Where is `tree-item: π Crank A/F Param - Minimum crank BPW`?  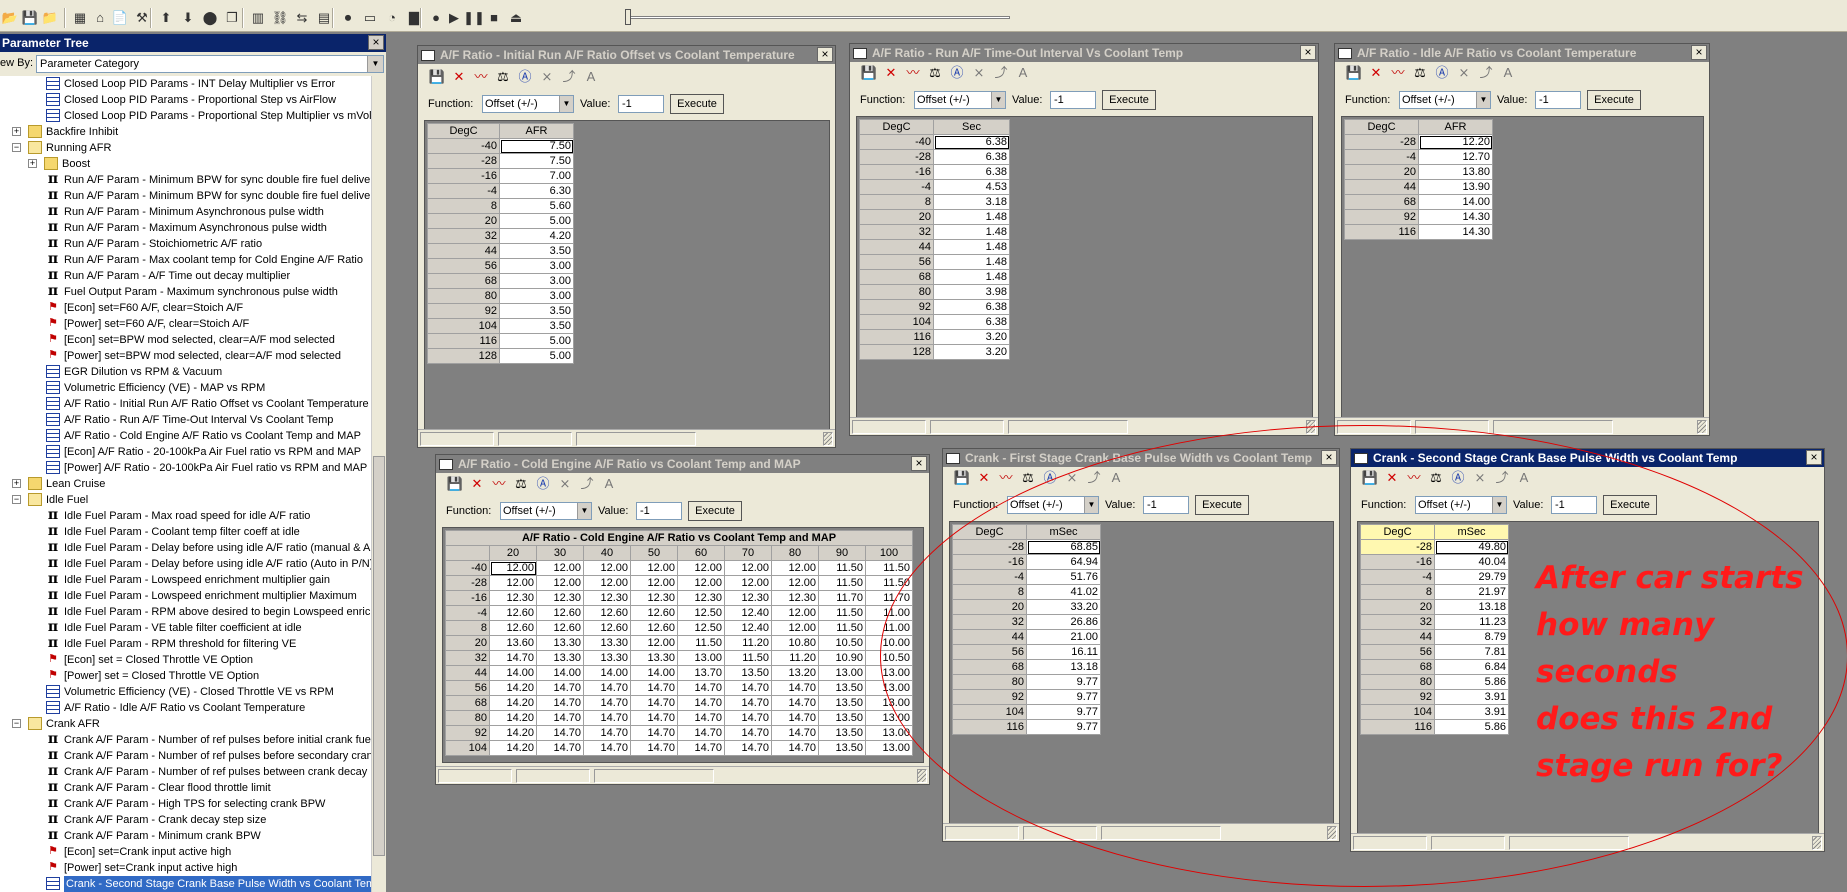
tree-item: π Crank A/F Param - Minimum crank BPW is located at coordinates (185, 836).